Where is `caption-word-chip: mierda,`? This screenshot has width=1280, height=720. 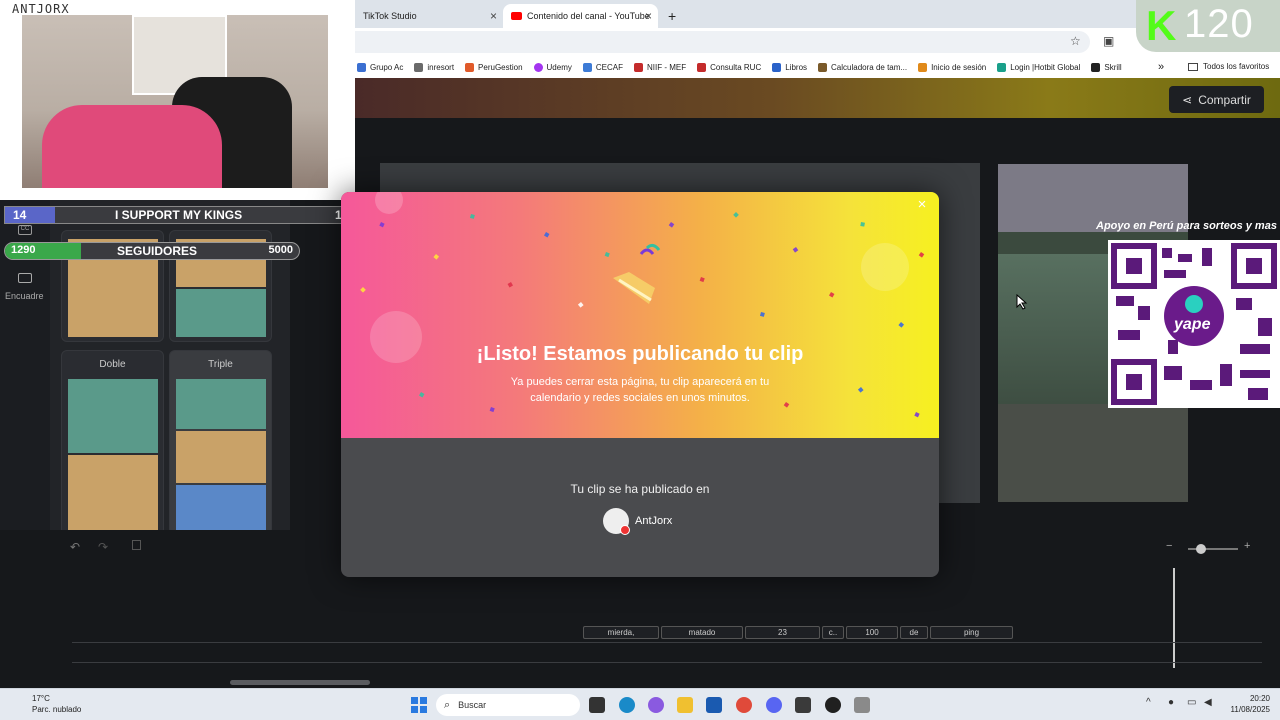
caption-word-chip: mierda, is located at coordinates (621, 632).